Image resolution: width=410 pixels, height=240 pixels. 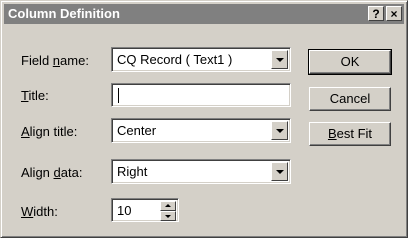 I want to click on align-data-label-pre: Align, so click(x=37, y=172).